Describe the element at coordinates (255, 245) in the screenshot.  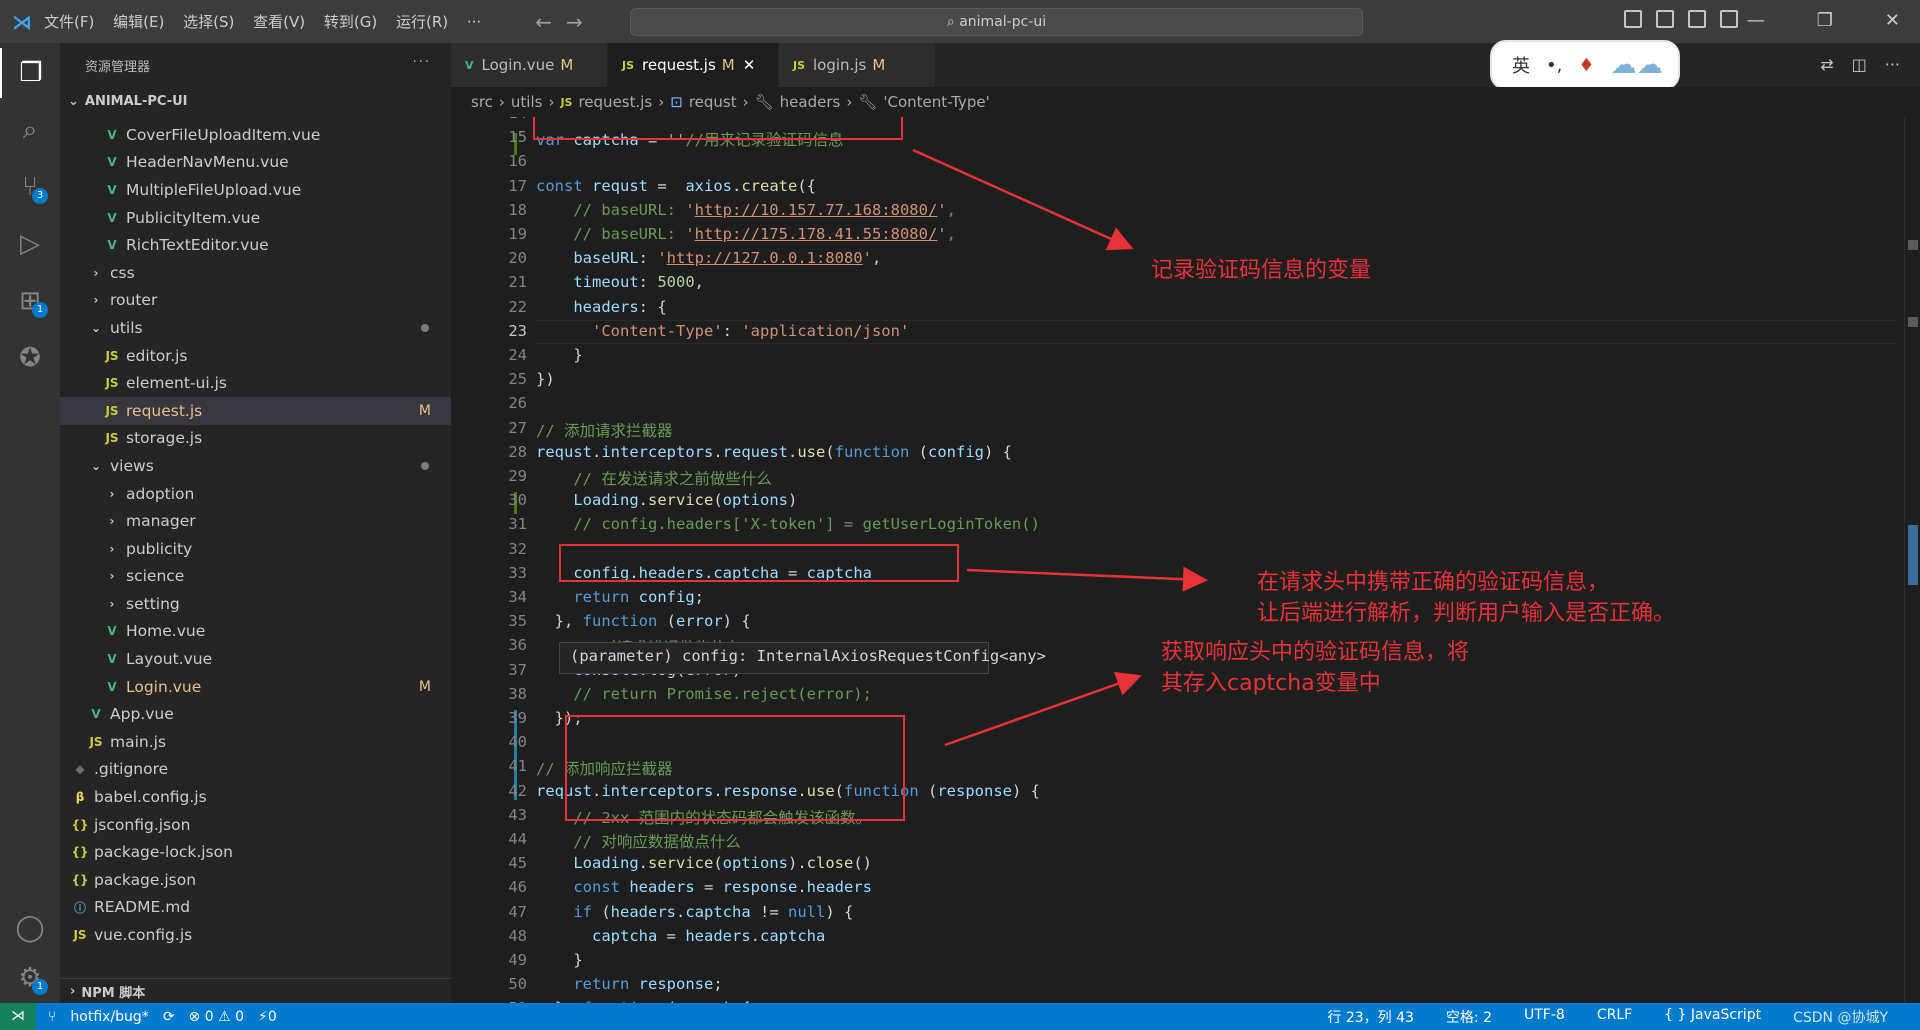
I see `file-tree-item: V RichTextEditor.vue` at that location.